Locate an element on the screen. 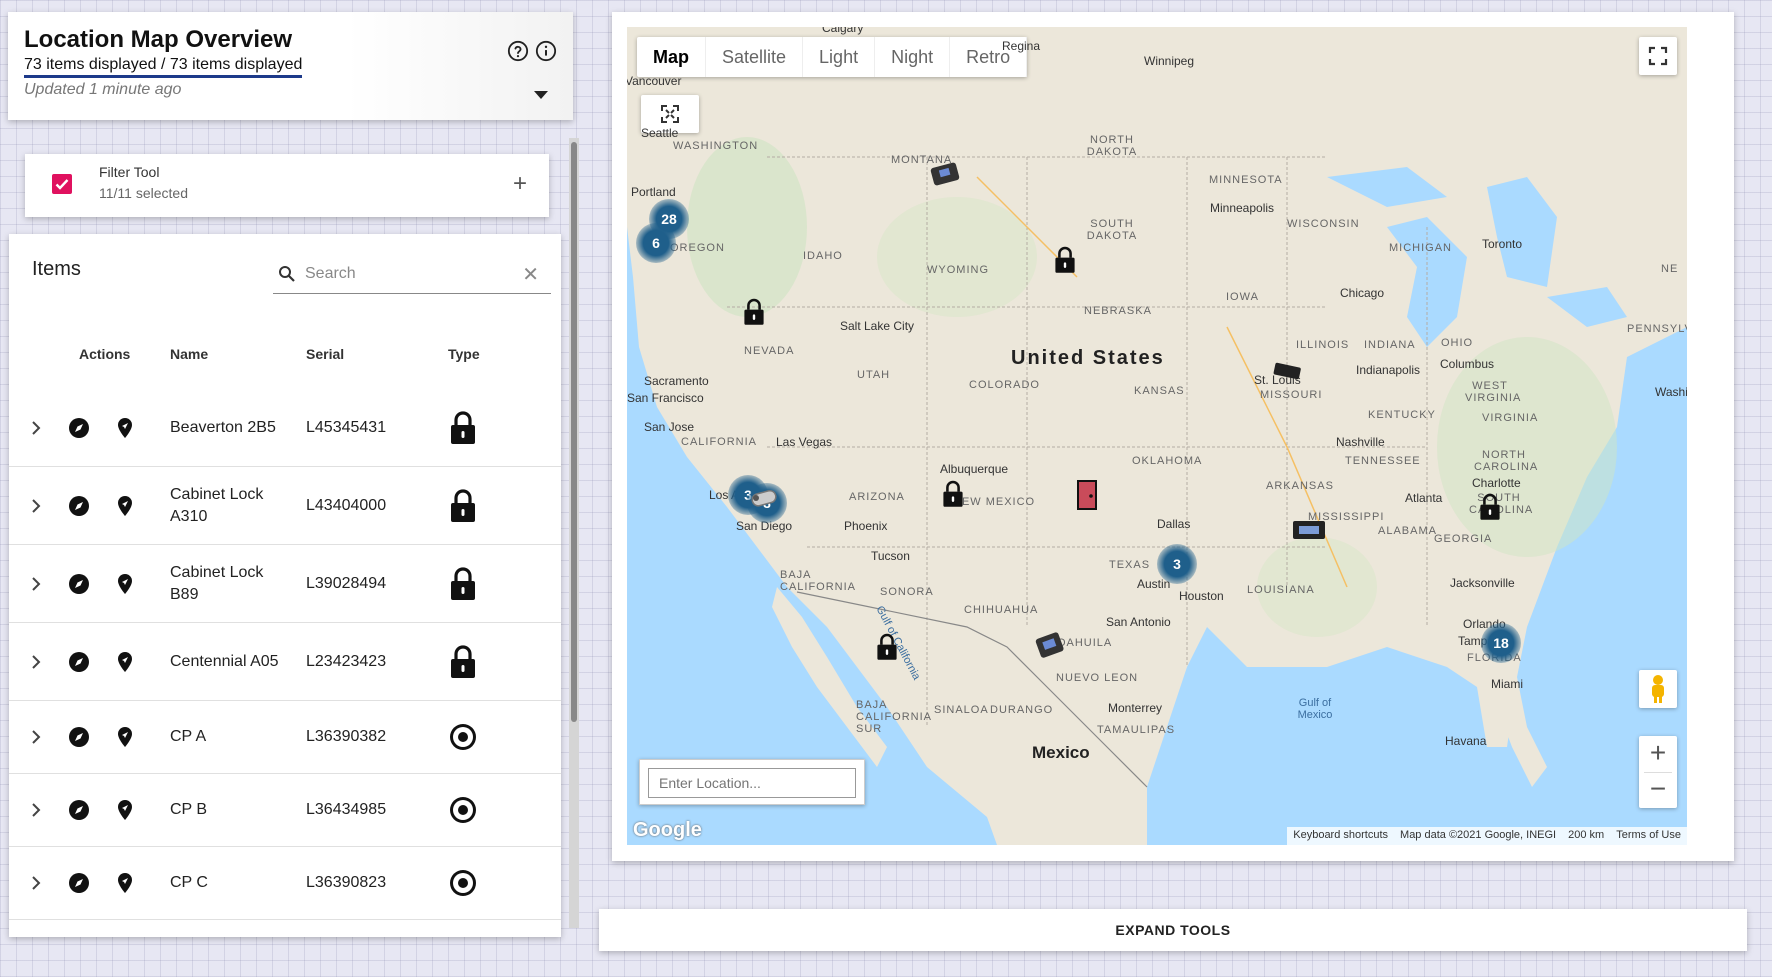 This screenshot has height=977, width=1772. item-name: Centennial A05 is located at coordinates (224, 661).